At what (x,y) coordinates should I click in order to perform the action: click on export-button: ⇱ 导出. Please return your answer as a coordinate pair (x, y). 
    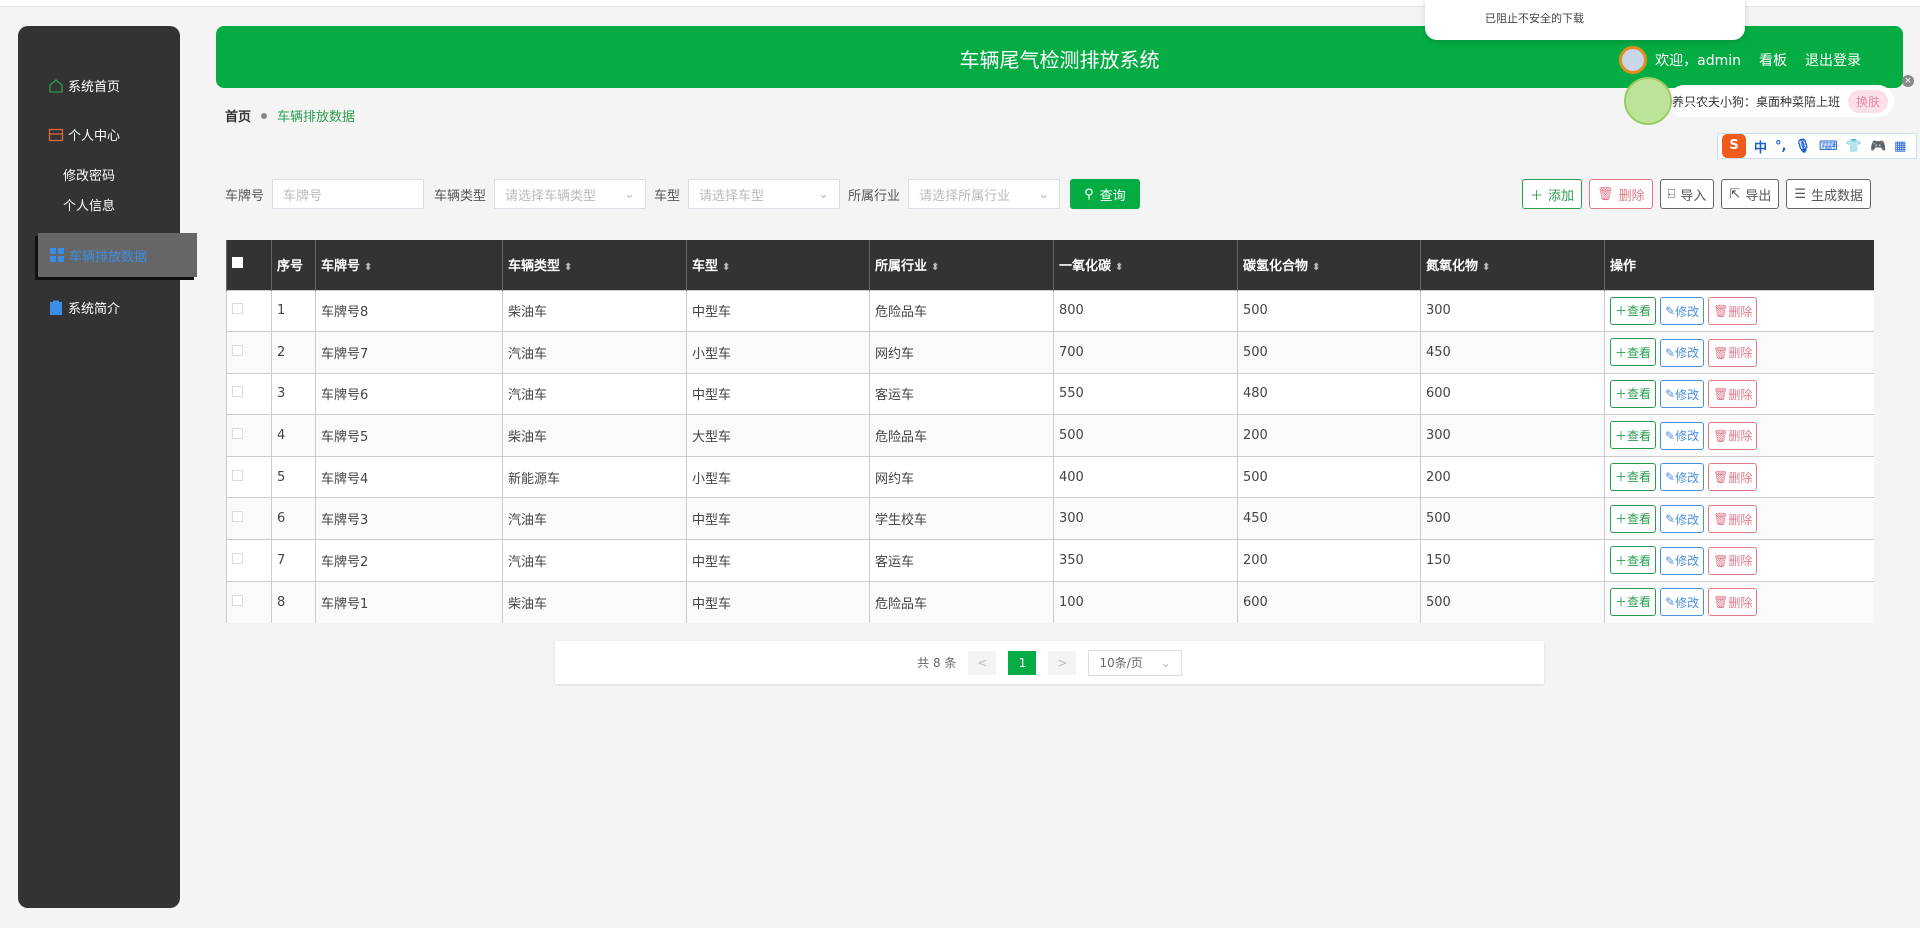
    Looking at the image, I should click on (1750, 194).